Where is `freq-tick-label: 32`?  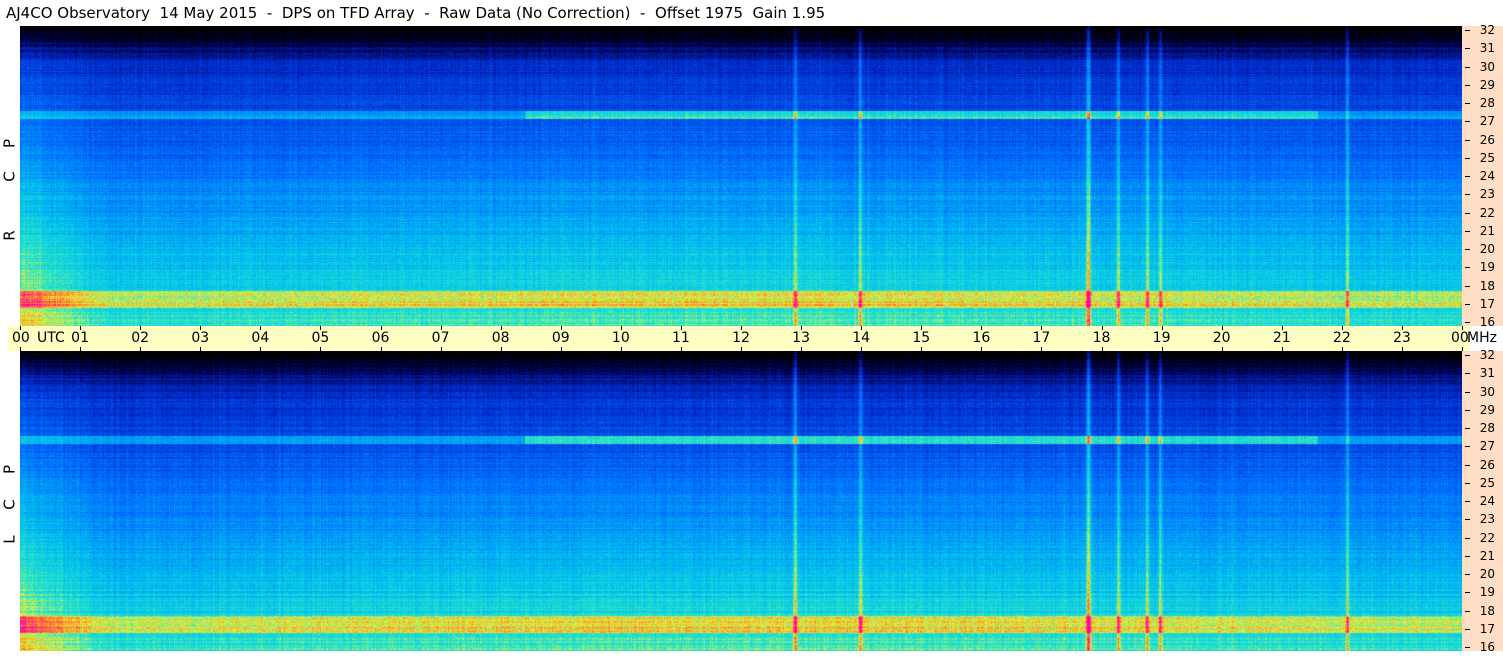 freq-tick-label: 32 is located at coordinates (1484, 30).